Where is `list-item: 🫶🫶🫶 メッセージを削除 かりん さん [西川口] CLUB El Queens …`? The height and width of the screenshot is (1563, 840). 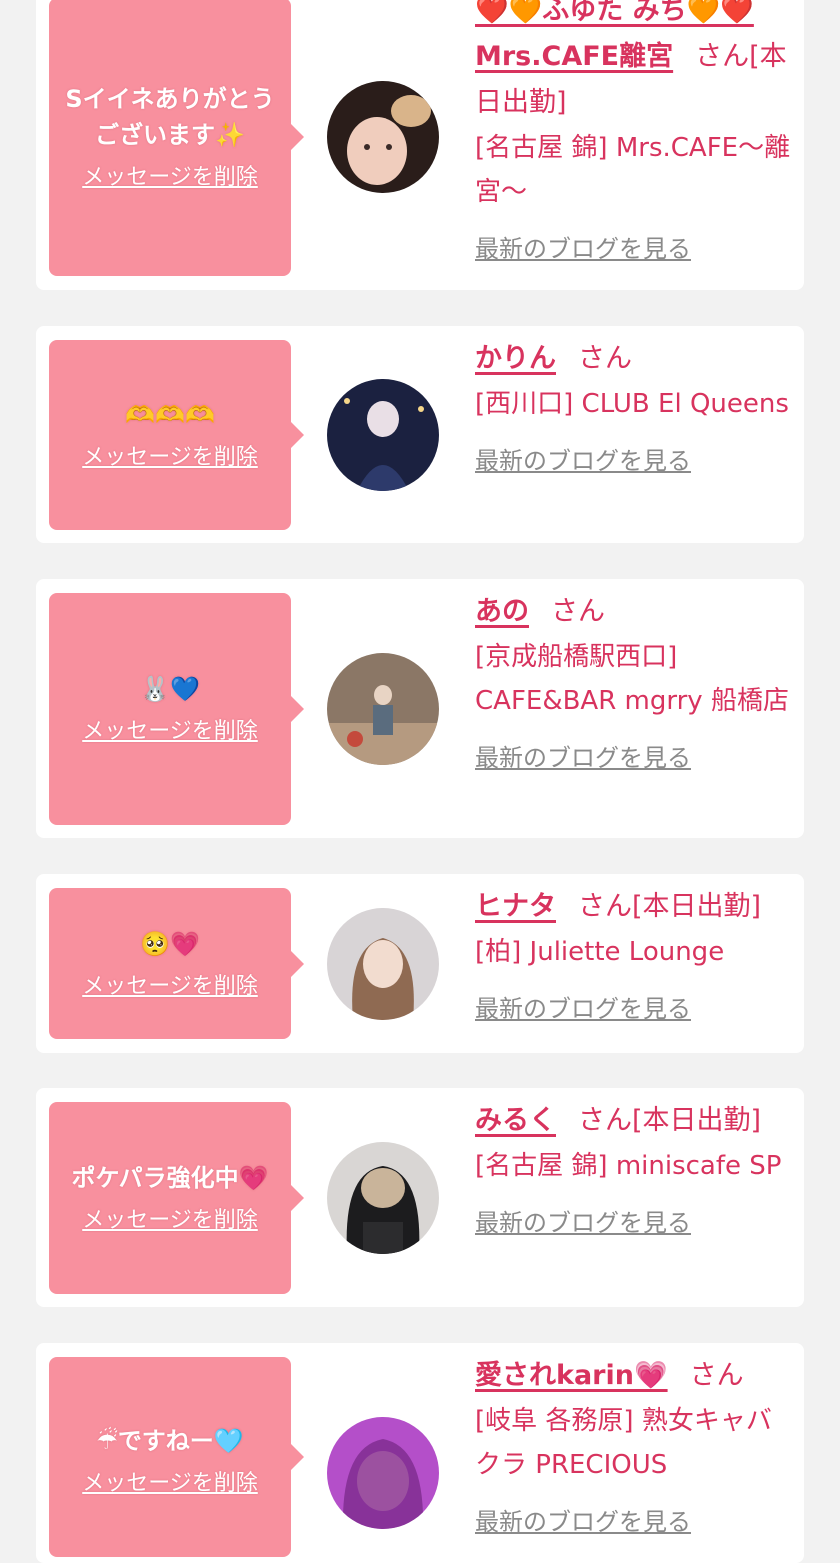
list-item: 🫶🫶🫶 メッセージを削除 かりん さん [西川口] CLUB El Queens … is located at coordinates (420, 434).